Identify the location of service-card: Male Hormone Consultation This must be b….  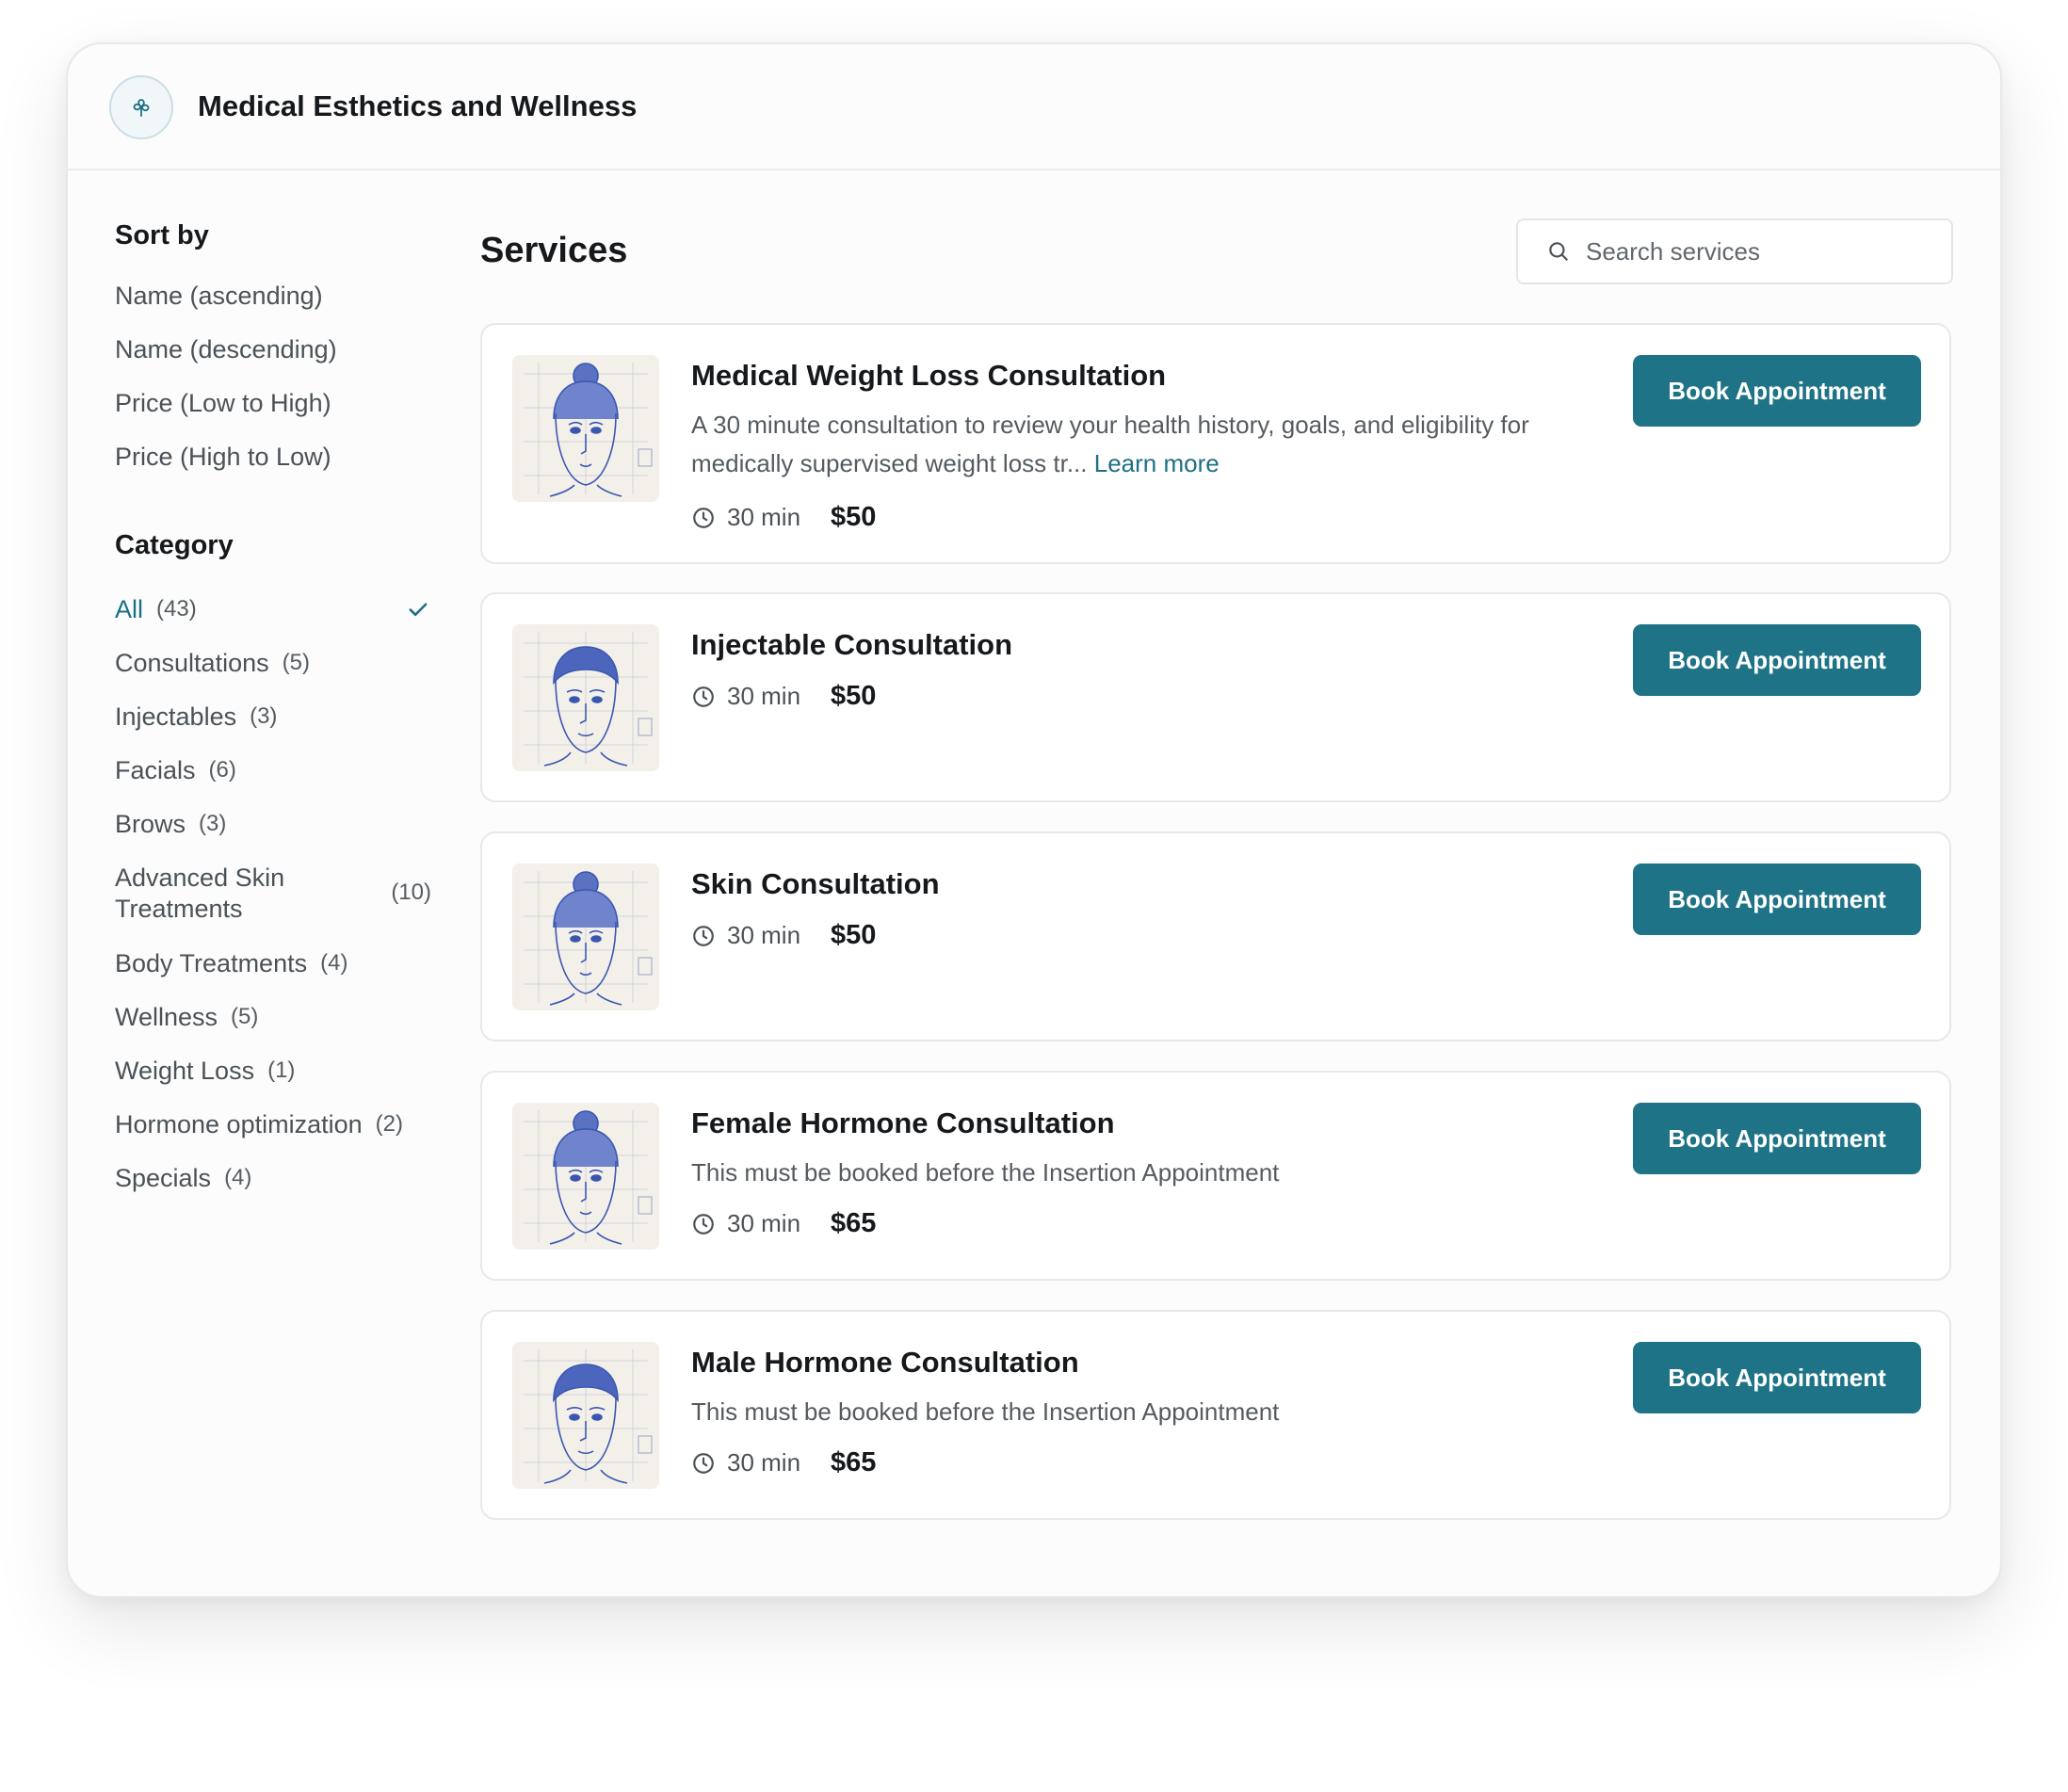
(1215, 1415).